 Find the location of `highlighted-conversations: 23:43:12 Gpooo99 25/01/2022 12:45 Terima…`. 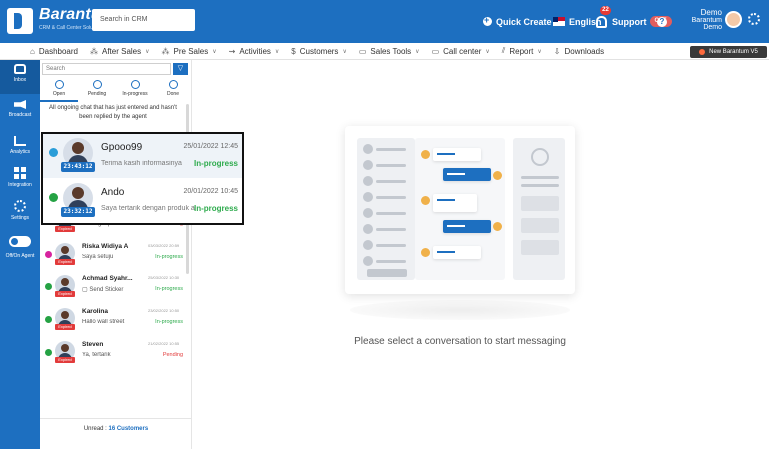

highlighted-conversations: 23:43:12 Gpooo99 25/01/2022 12:45 Terima… is located at coordinates (142, 178).